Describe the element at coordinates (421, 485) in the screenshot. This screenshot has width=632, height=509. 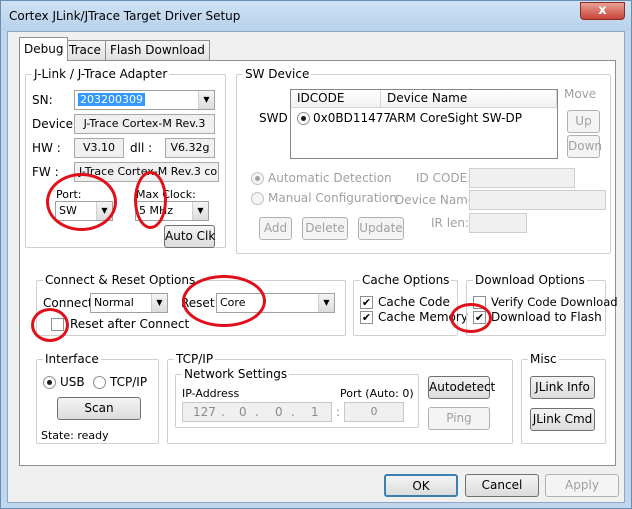
I see `ok-button: OK` at that location.